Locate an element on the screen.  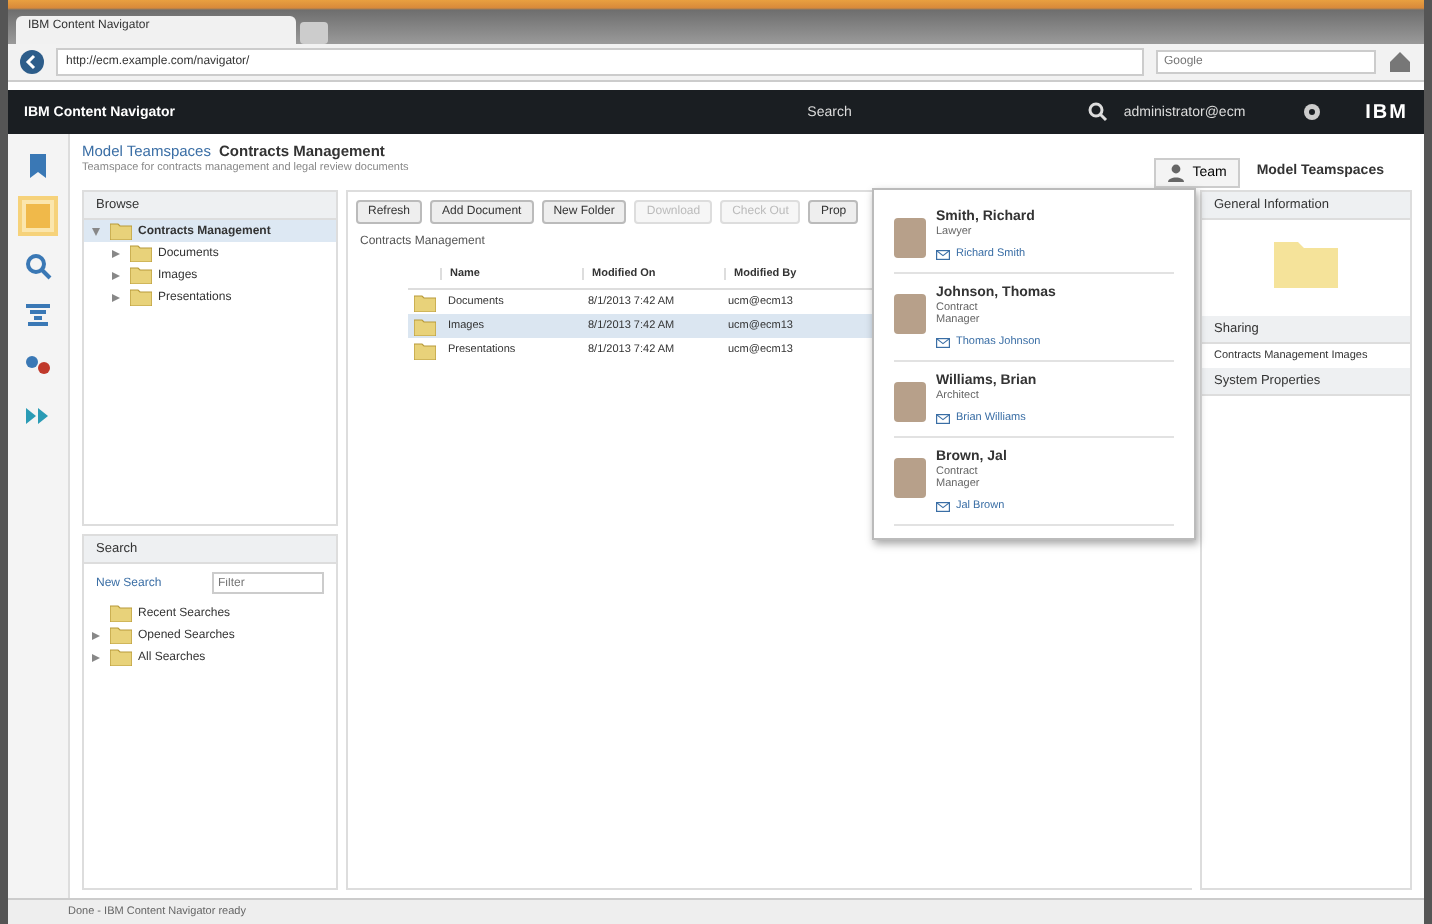
settings-icon is located at coordinates (1311, 112).